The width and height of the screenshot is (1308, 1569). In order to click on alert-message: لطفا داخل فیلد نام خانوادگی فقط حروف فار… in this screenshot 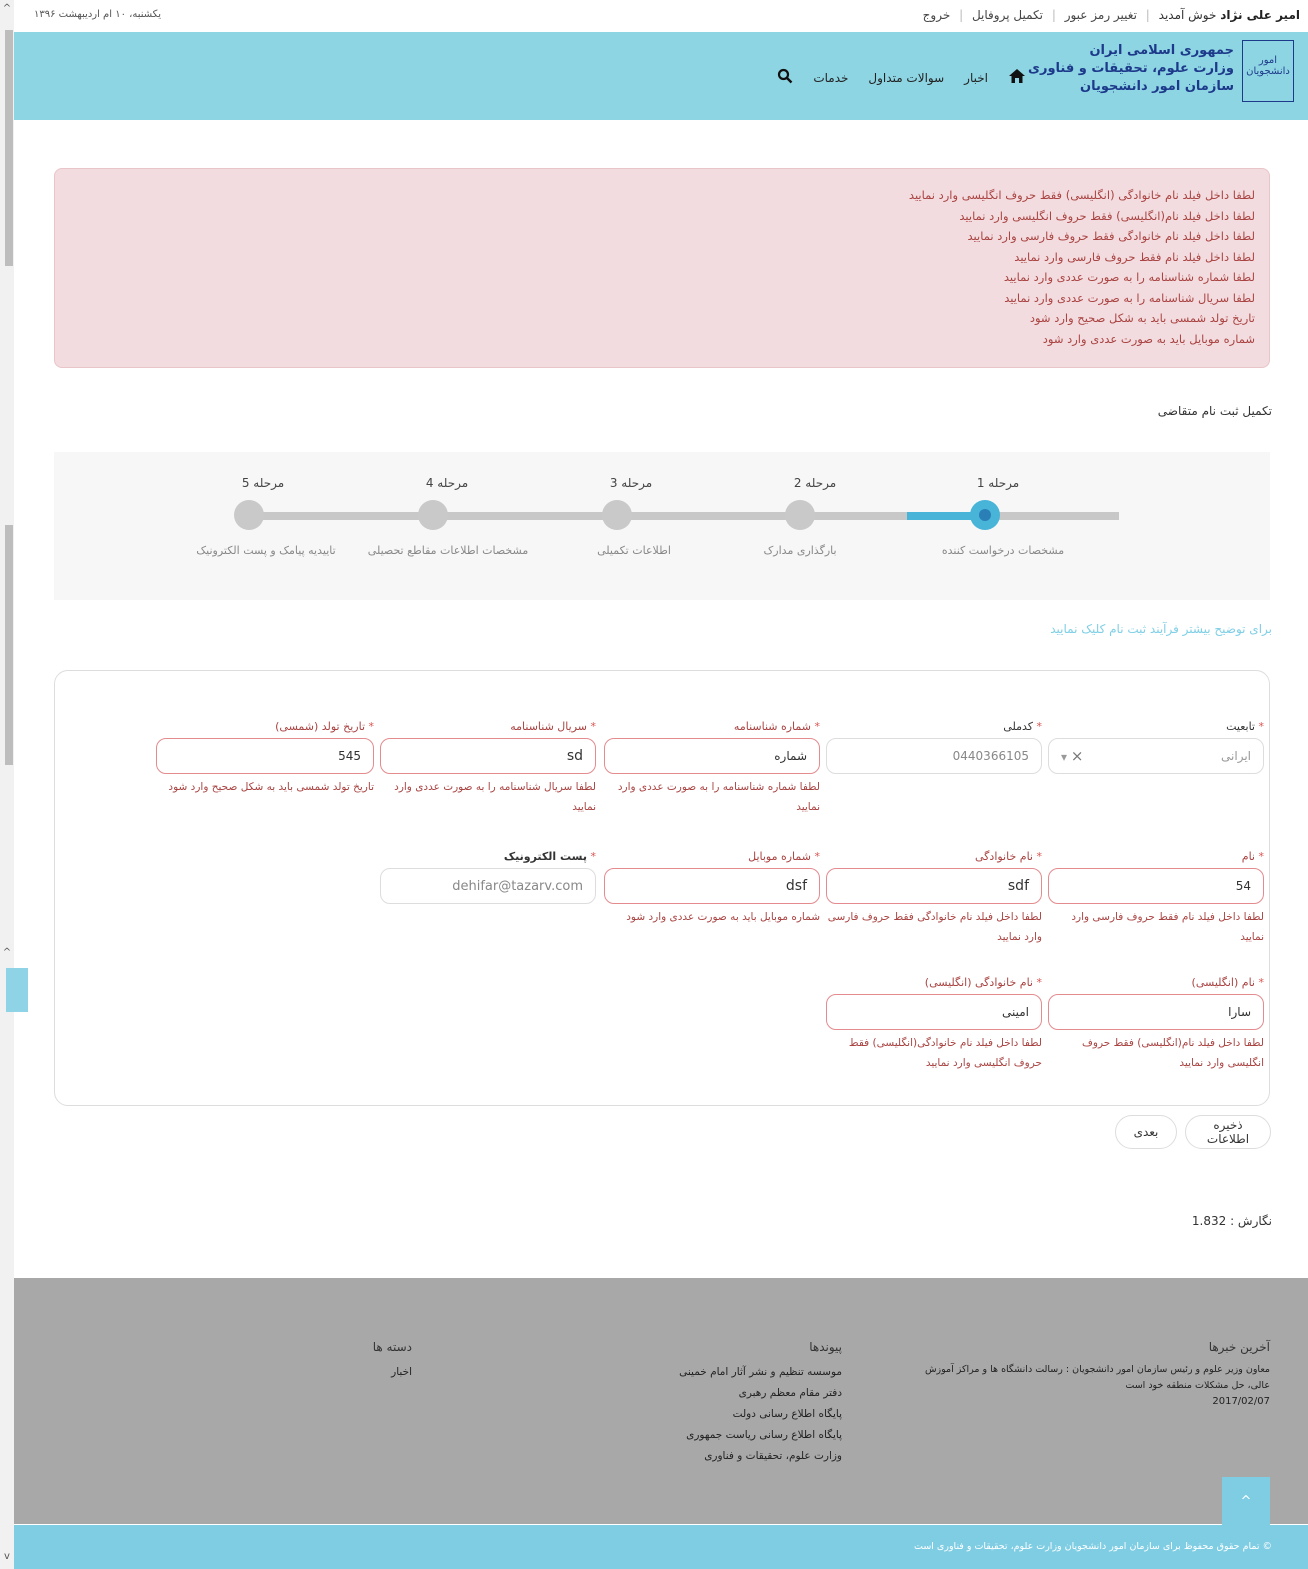, I will do `click(1111, 236)`.